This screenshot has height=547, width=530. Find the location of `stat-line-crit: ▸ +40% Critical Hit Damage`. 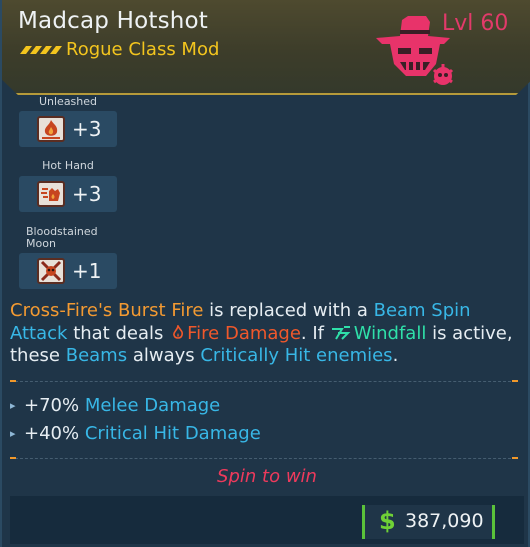

stat-line-crit: ▸ +40% Critical Hit Damage is located at coordinates (135, 433).